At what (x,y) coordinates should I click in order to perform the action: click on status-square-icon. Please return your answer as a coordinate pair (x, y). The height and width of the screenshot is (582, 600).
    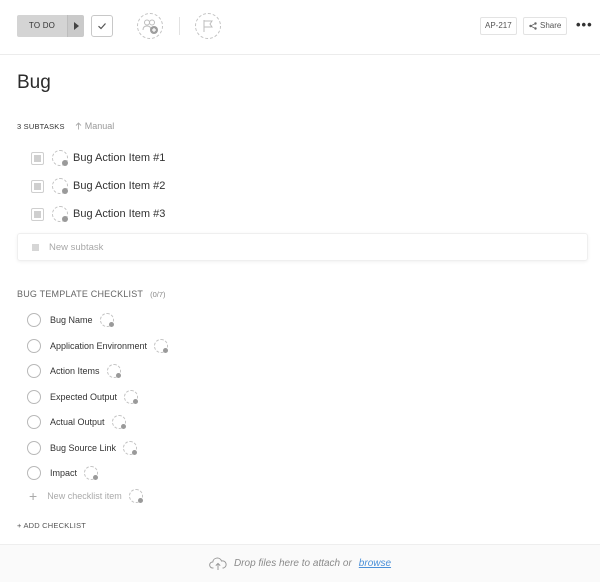
    Looking at the image, I should click on (35, 247).